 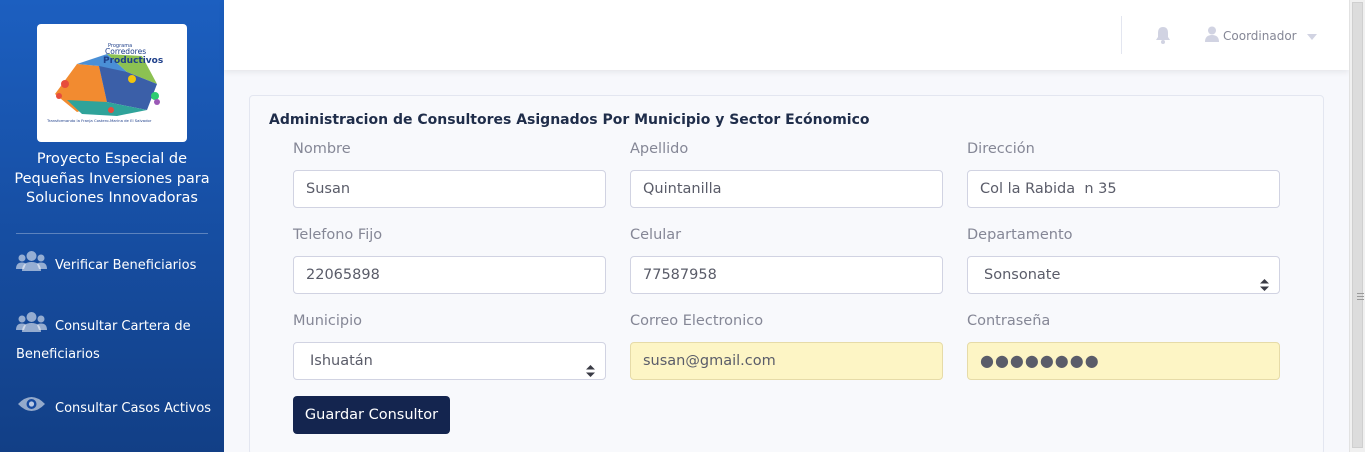 What do you see at coordinates (786, 35) in the screenshot?
I see `topbar: Coordinador` at bounding box center [786, 35].